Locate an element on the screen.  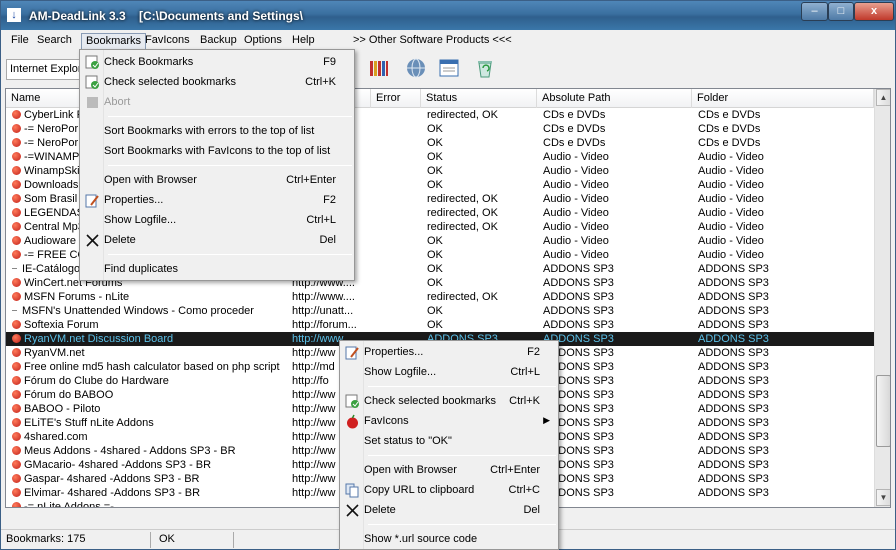
menu-find-duplicates: Find duplicates is located at coordinates (217, 269).